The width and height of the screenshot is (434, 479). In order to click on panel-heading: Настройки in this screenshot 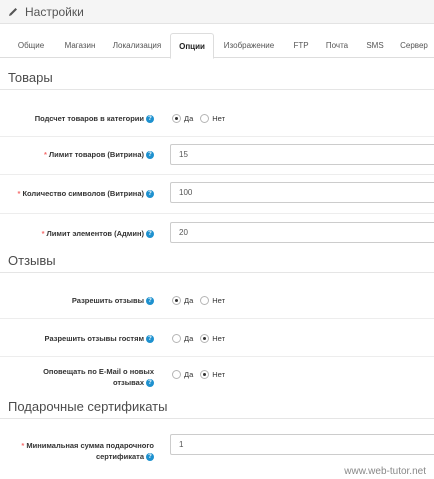, I will do `click(217, 12)`.